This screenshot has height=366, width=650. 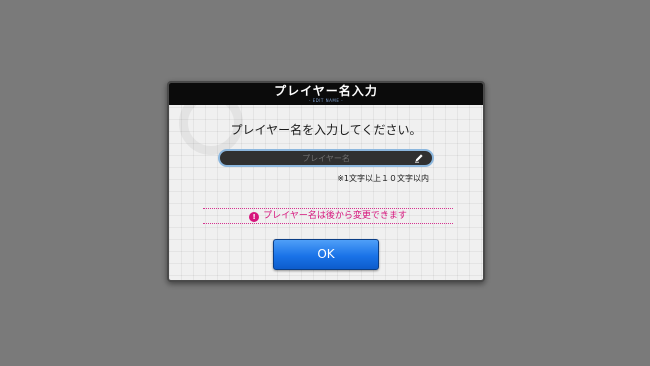 What do you see at coordinates (335, 216) in the screenshot?
I see `notice-text: プレイヤー名は後から変更できます` at bounding box center [335, 216].